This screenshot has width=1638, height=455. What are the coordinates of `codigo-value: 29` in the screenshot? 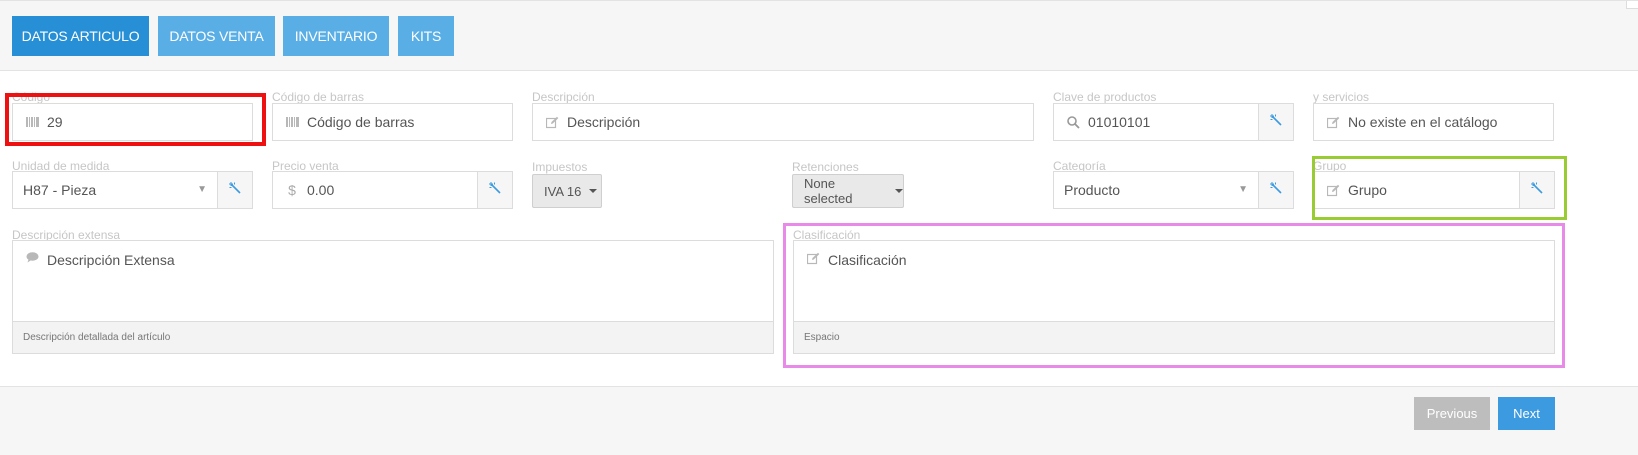 It's located at (55, 122).